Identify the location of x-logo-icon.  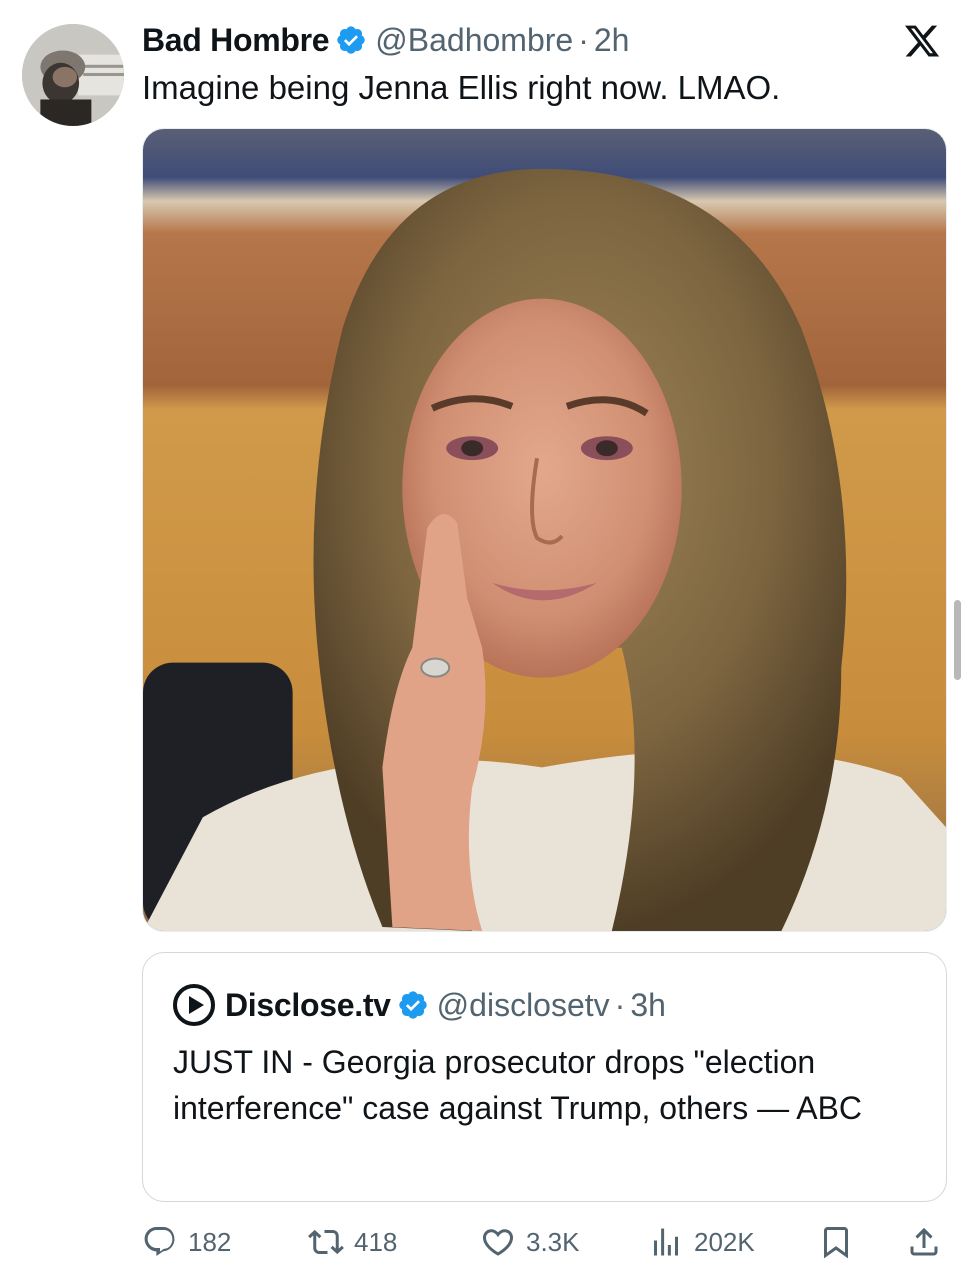
(922, 41).